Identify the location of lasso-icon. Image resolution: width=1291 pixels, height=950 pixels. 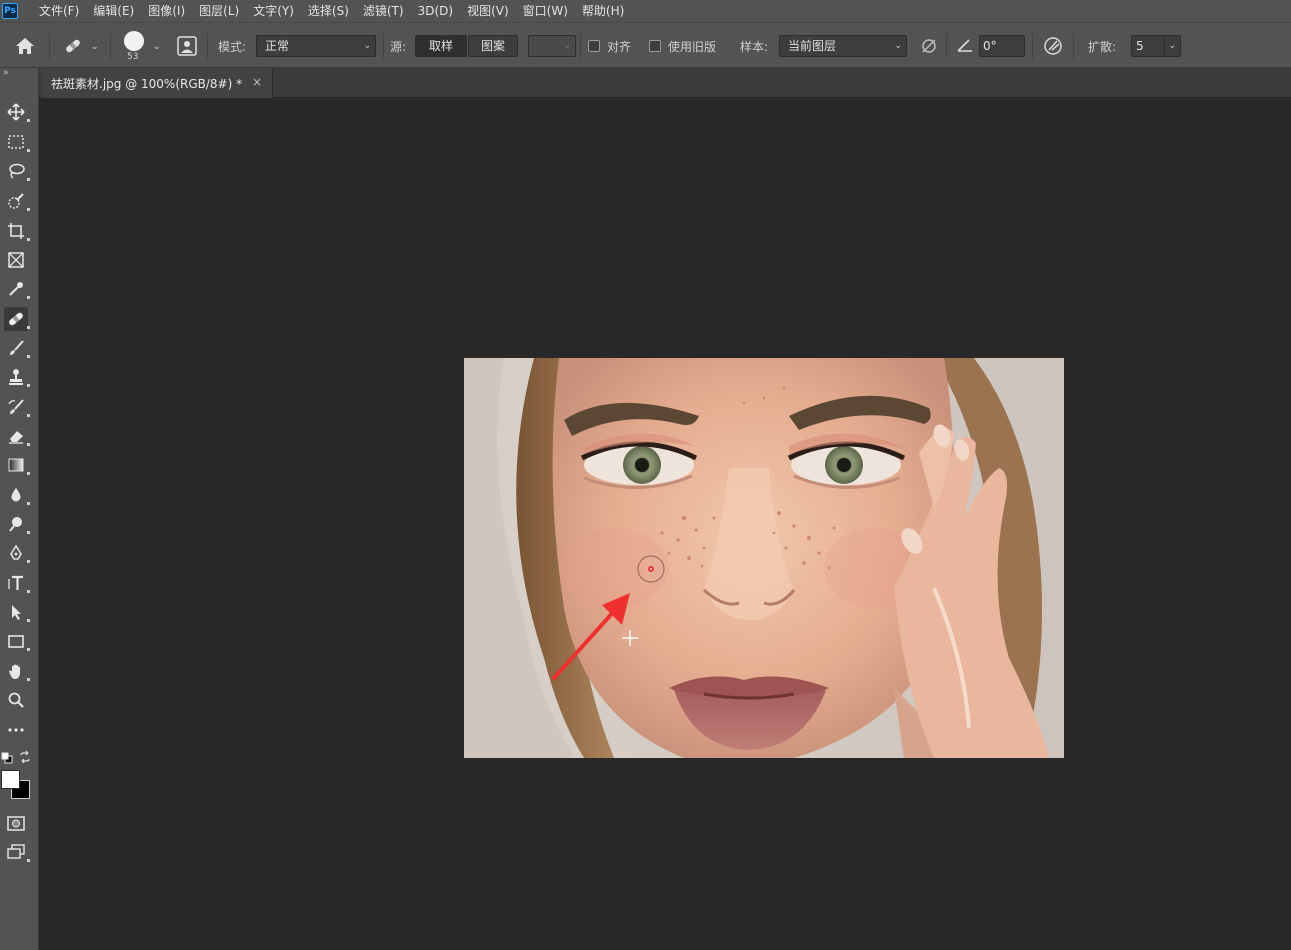
(17, 171).